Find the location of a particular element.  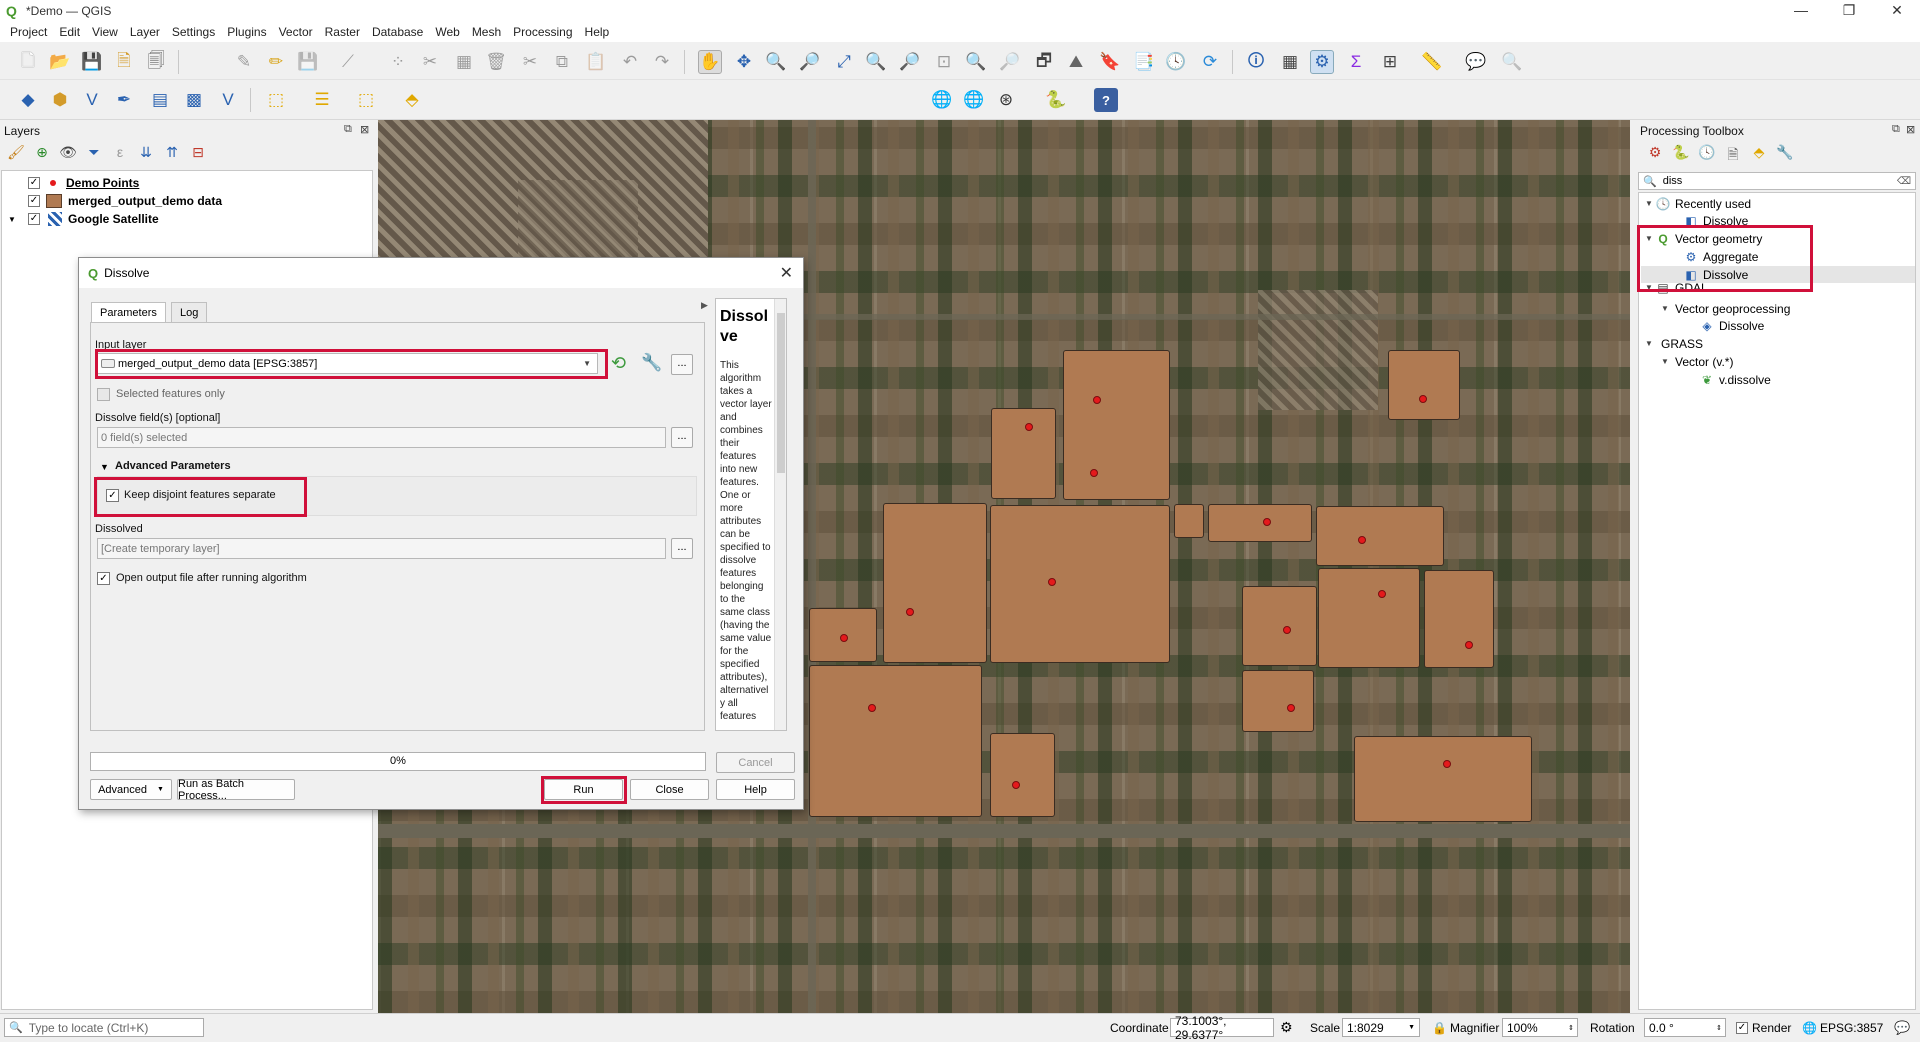

models-icon: ⚙ is located at coordinates (1655, 156).